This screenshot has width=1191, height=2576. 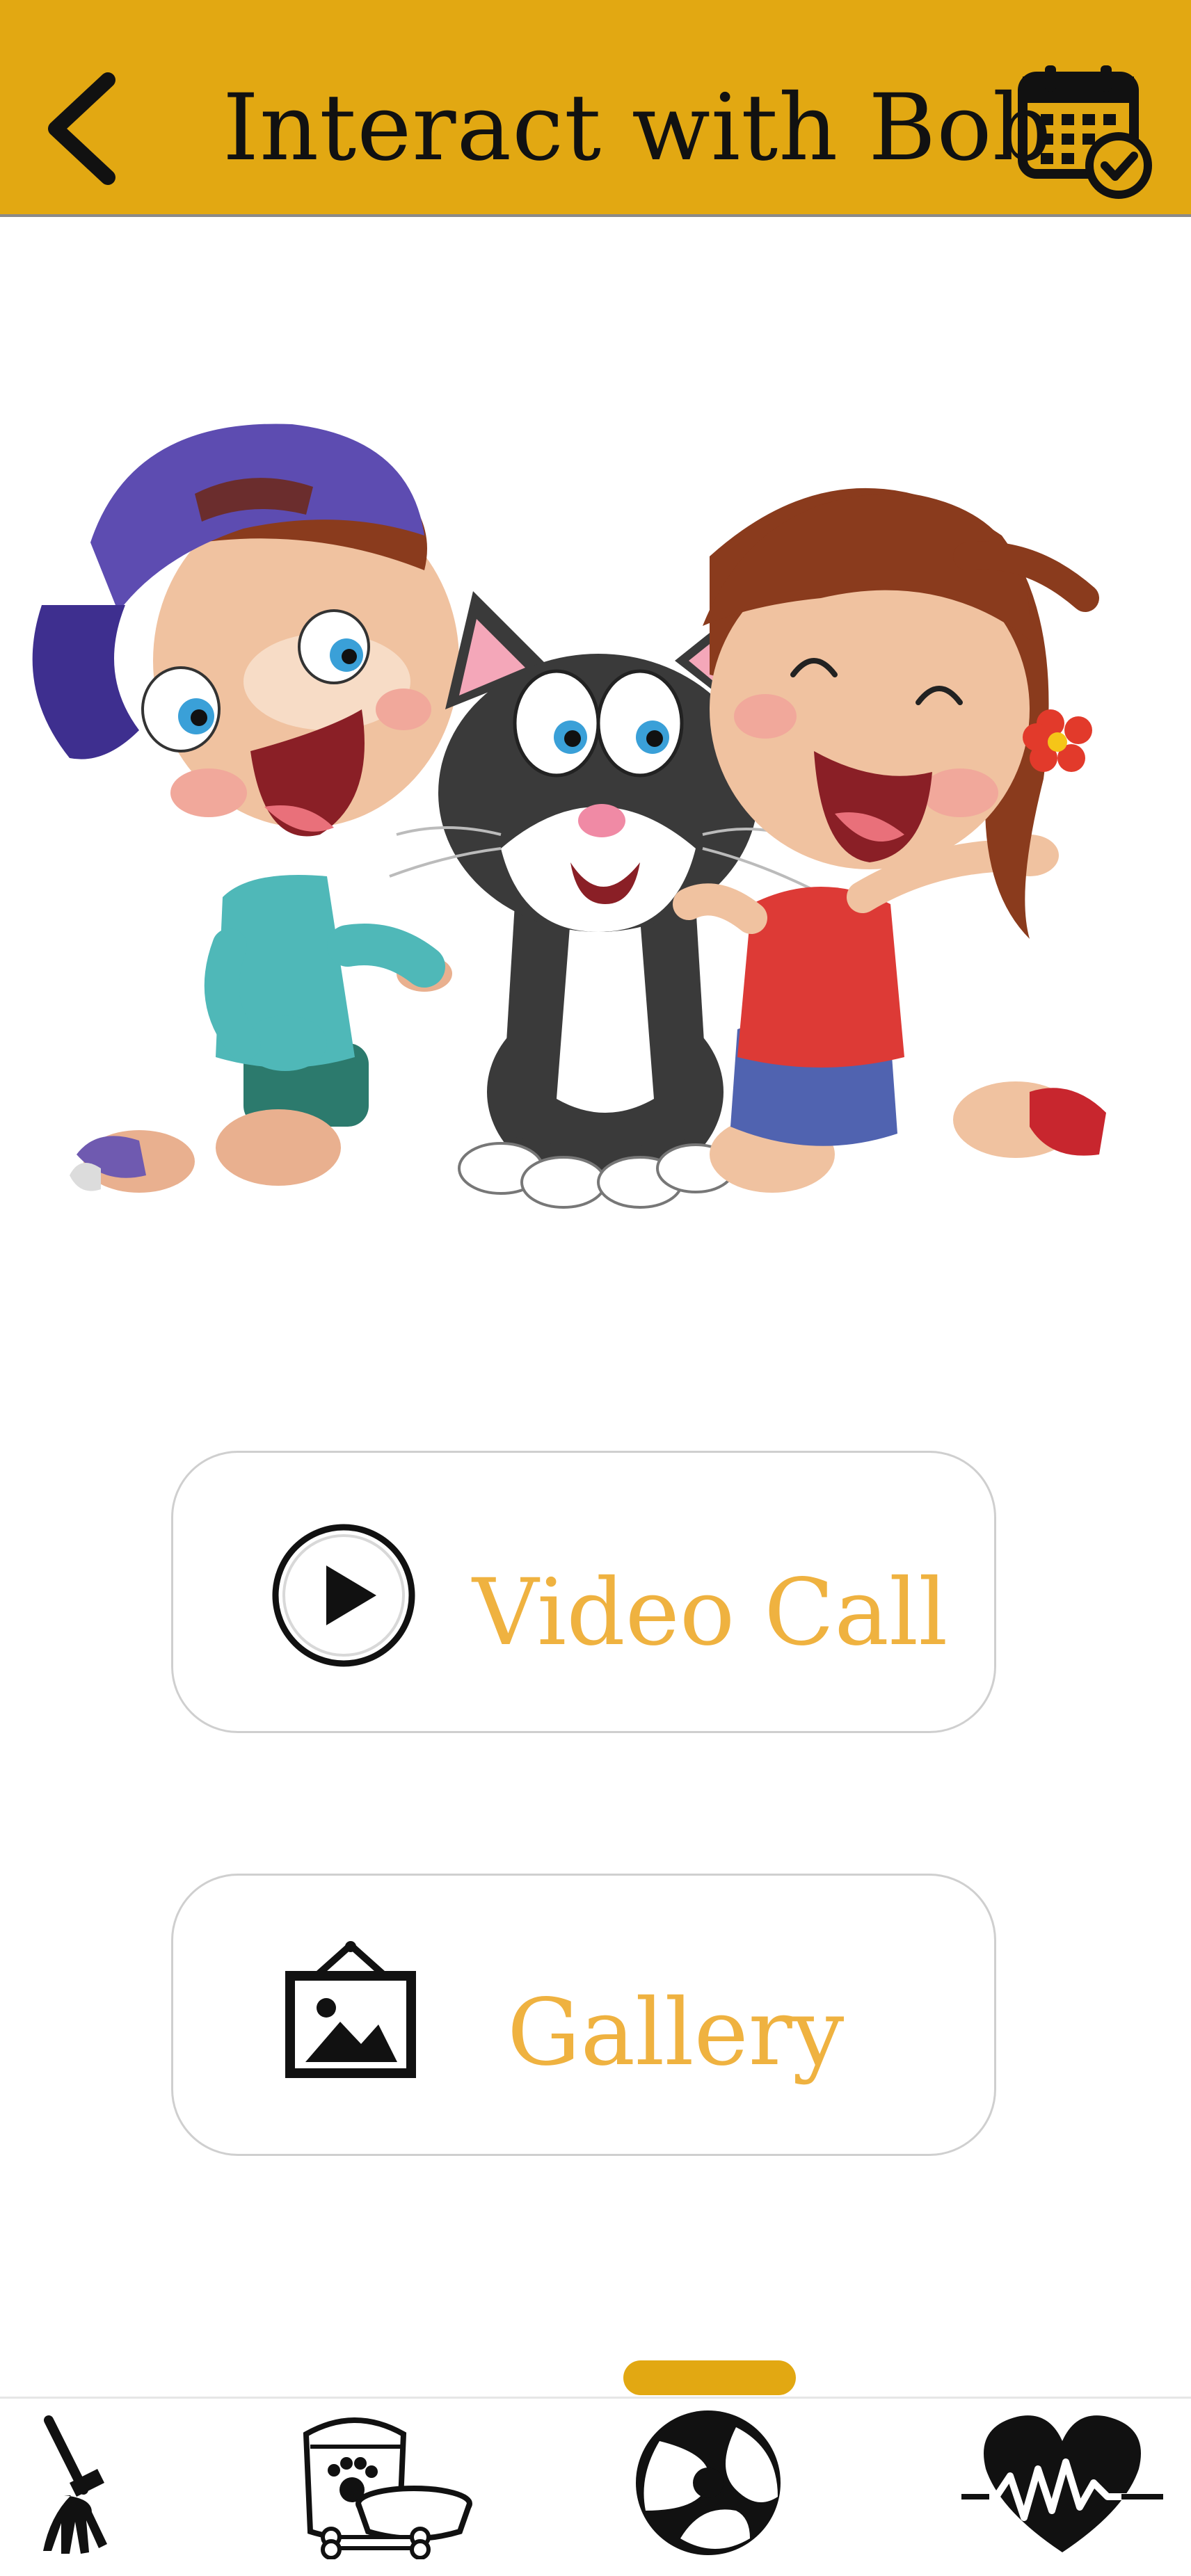 What do you see at coordinates (1062, 2483) in the screenshot?
I see `heartbeat-icon` at bounding box center [1062, 2483].